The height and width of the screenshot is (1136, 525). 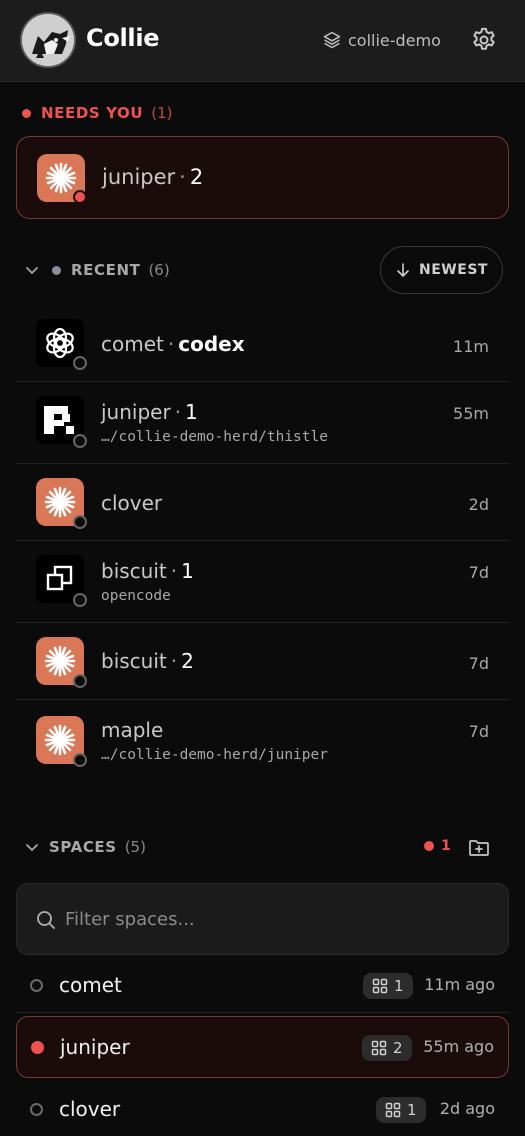 I want to click on item-title: comet · codex, so click(x=173, y=344).